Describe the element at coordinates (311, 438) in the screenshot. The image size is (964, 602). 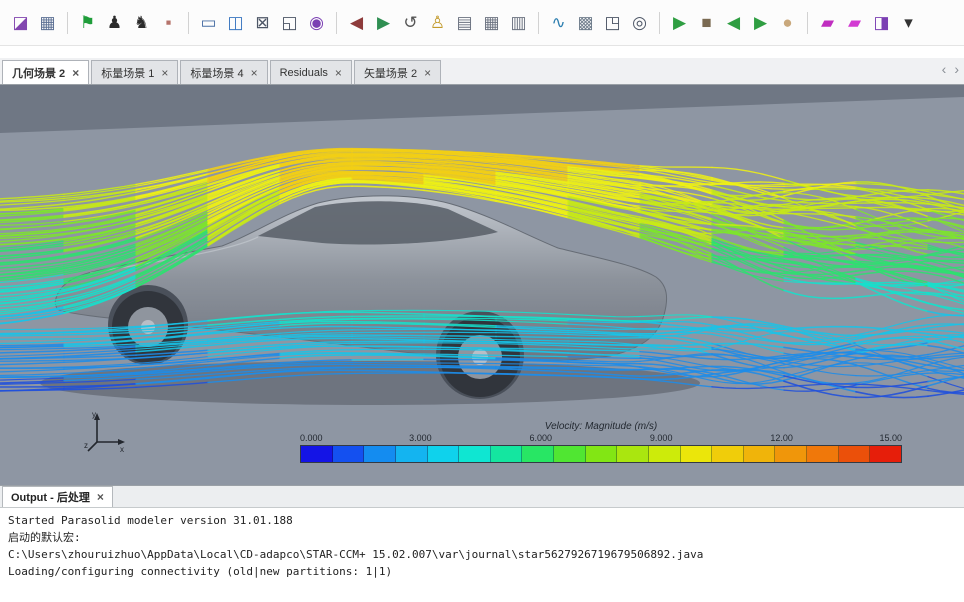
I see `colorbar-tick-label: 0.000` at that location.